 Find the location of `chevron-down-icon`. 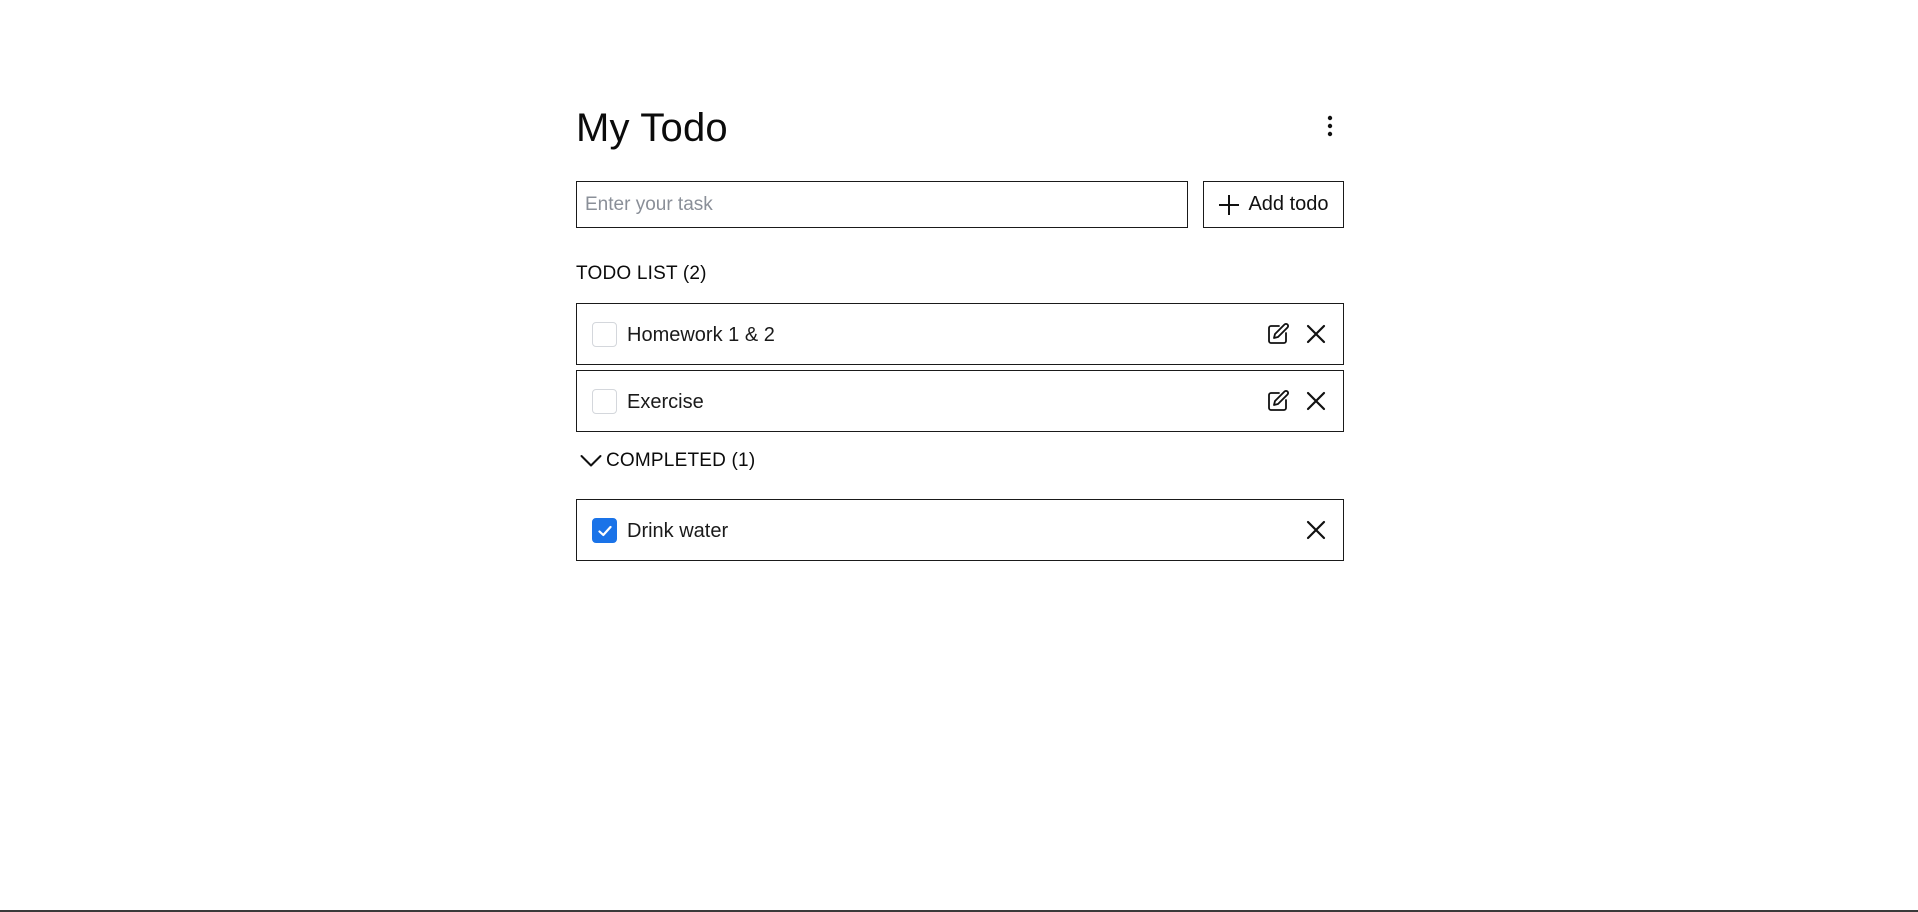

chevron-down-icon is located at coordinates (591, 461).